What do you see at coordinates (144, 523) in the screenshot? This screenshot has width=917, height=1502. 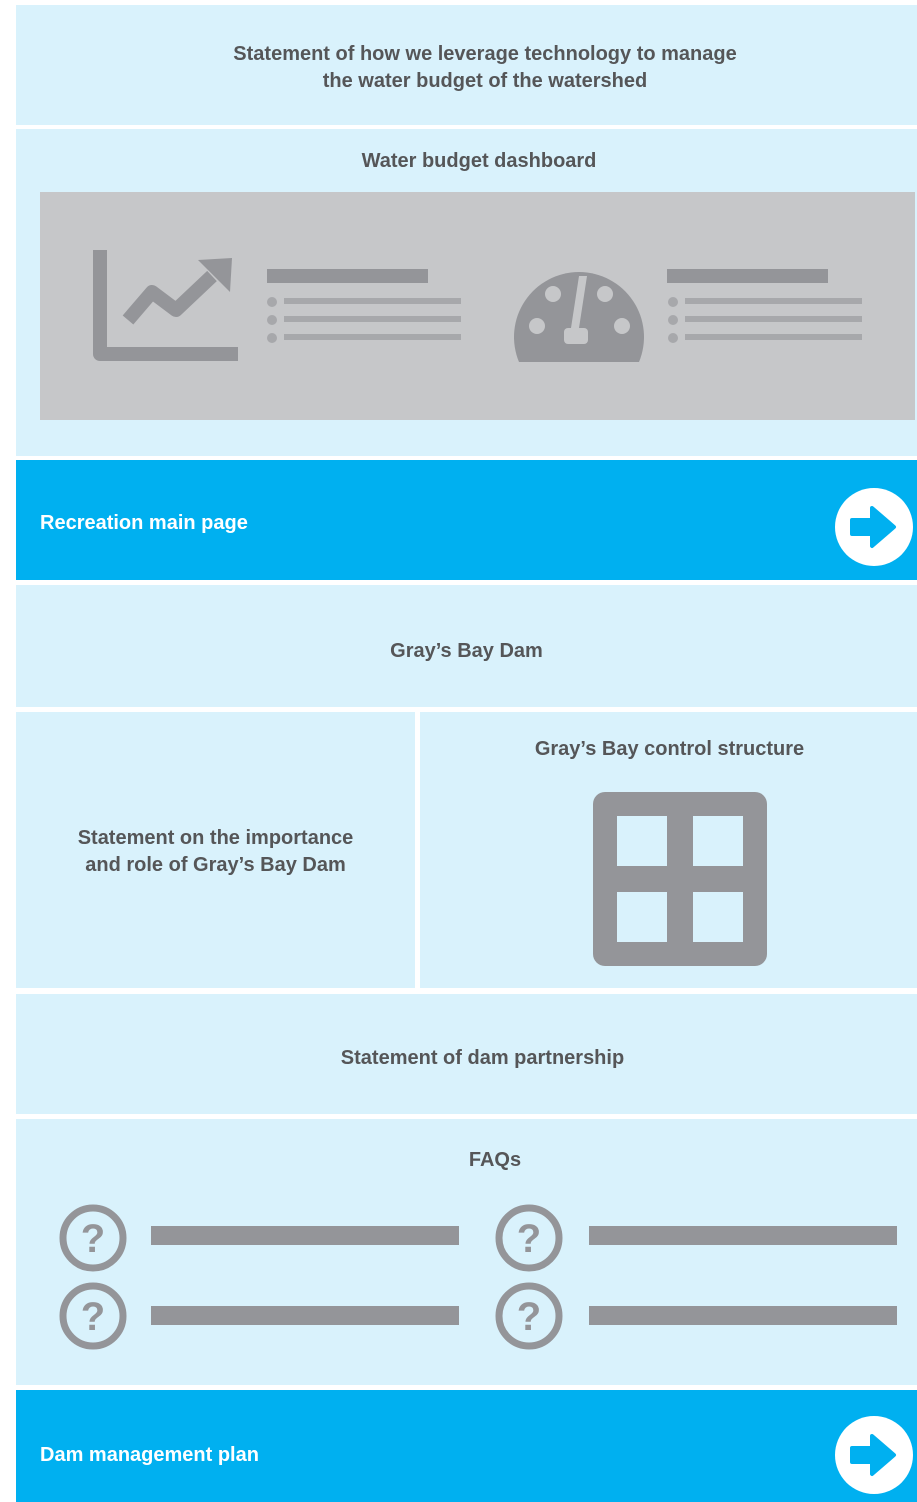 I see `recreation-main-page-label: Recreation main page` at bounding box center [144, 523].